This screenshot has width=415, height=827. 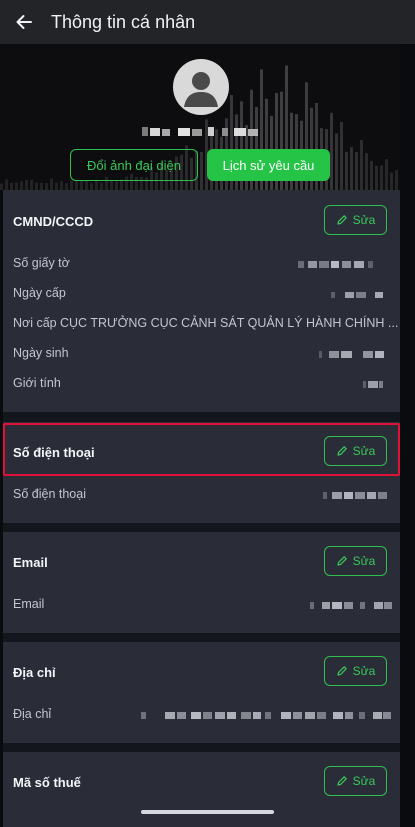 I want to click on edit-email-button: Sửa, so click(x=355, y=561).